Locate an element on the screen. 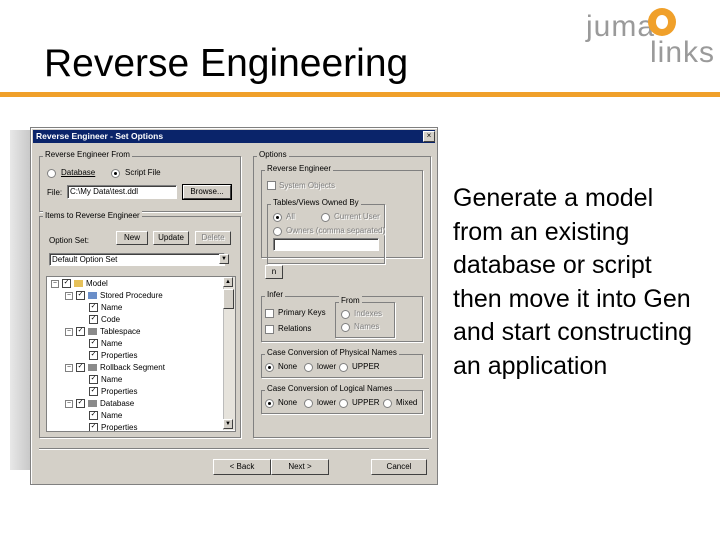 The height and width of the screenshot is (540, 720). n-button: n is located at coordinates (274, 272).